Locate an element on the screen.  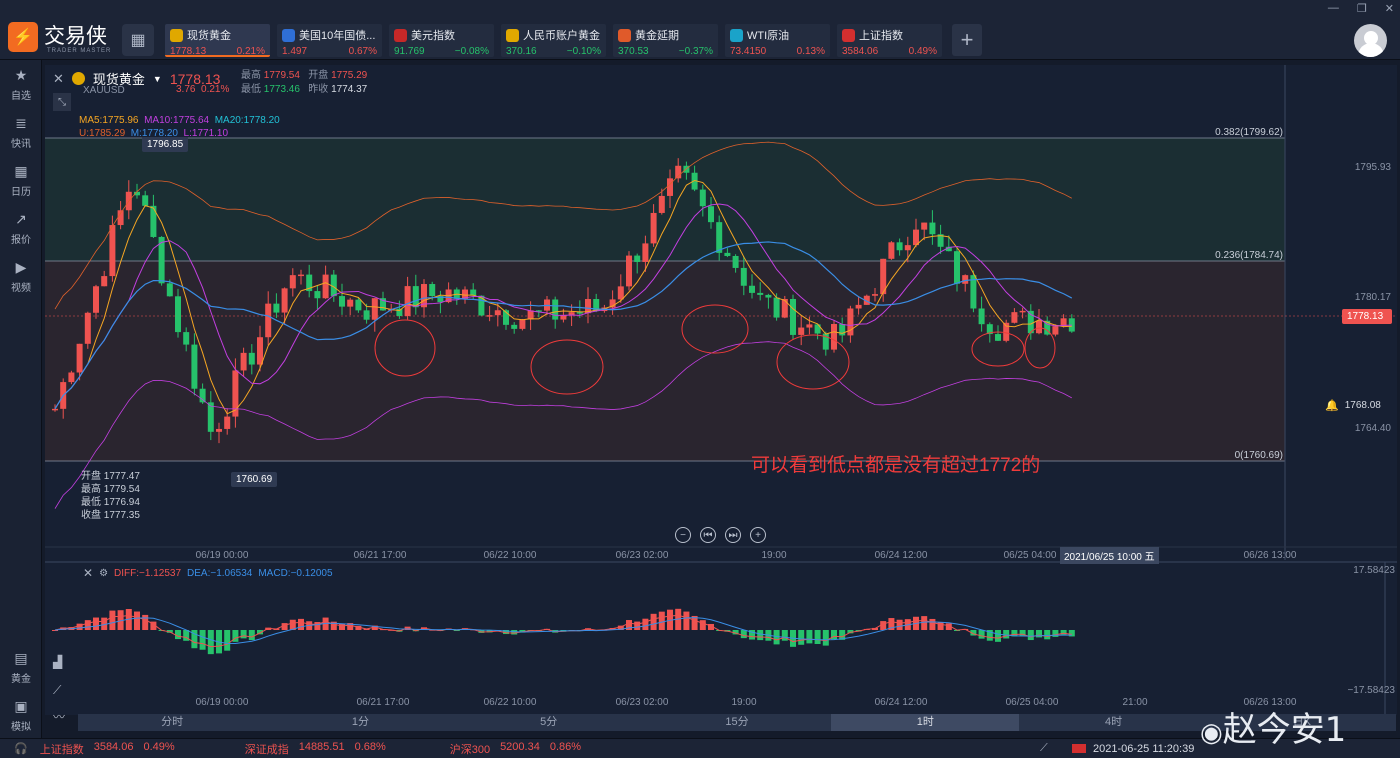
avatar is located at coordinates (1370, 40).